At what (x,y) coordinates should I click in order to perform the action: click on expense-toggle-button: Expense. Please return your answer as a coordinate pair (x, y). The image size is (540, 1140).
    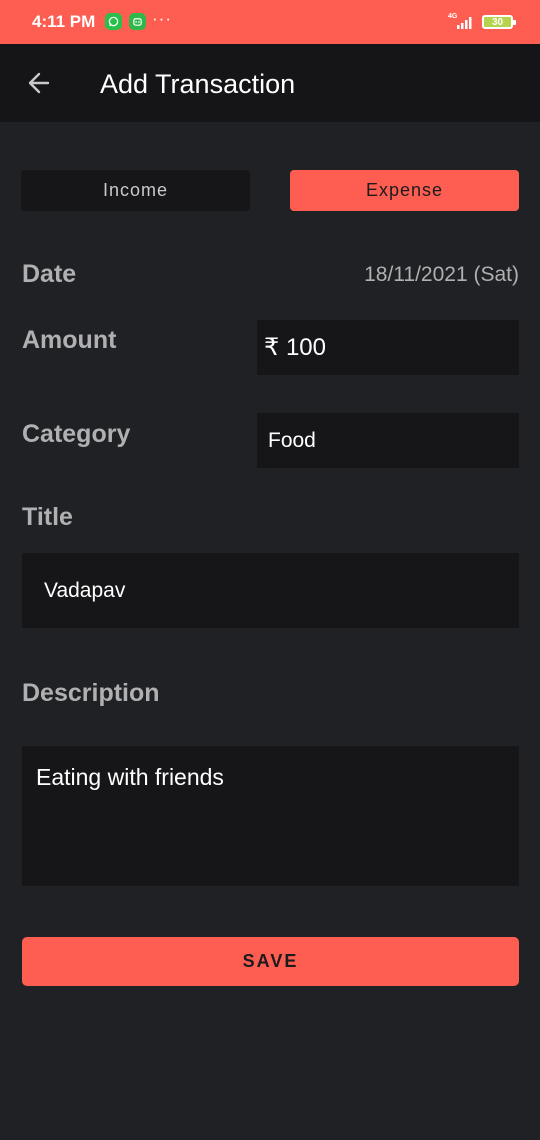
    Looking at the image, I should click on (404, 190).